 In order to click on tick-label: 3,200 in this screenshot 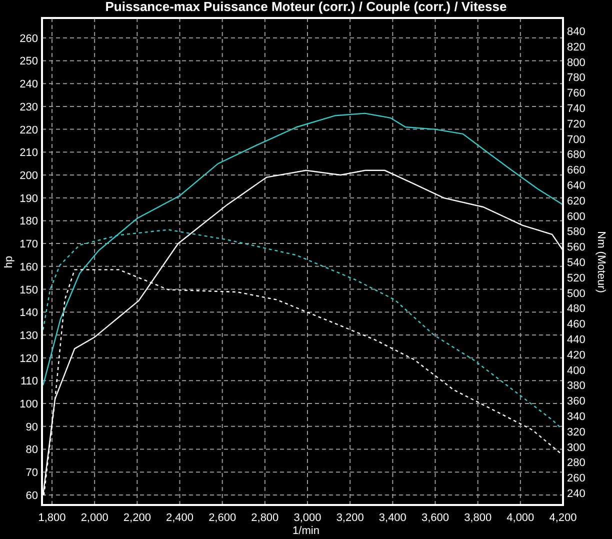, I will do `click(350, 518)`.